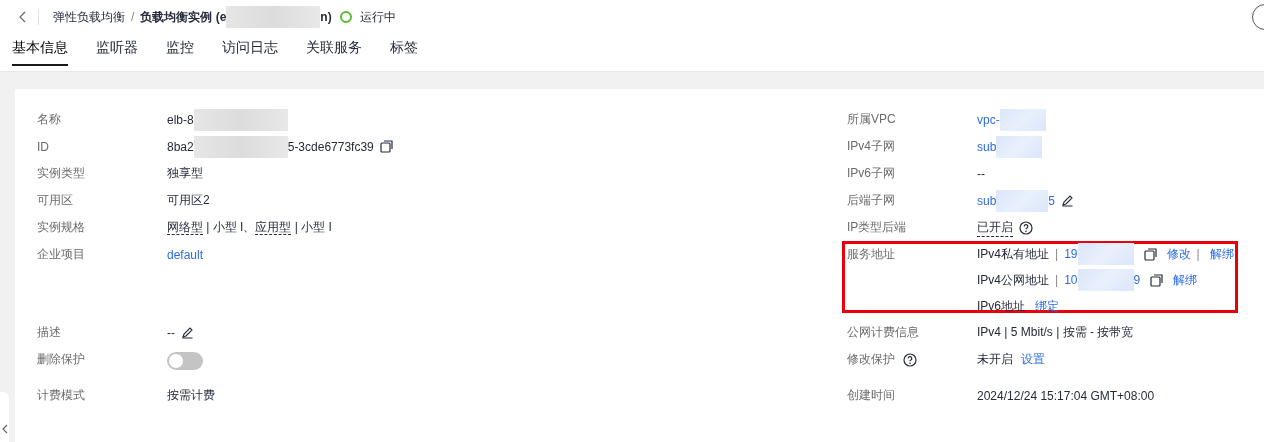  What do you see at coordinates (117, 49) in the screenshot?
I see `tab: 监听器` at bounding box center [117, 49].